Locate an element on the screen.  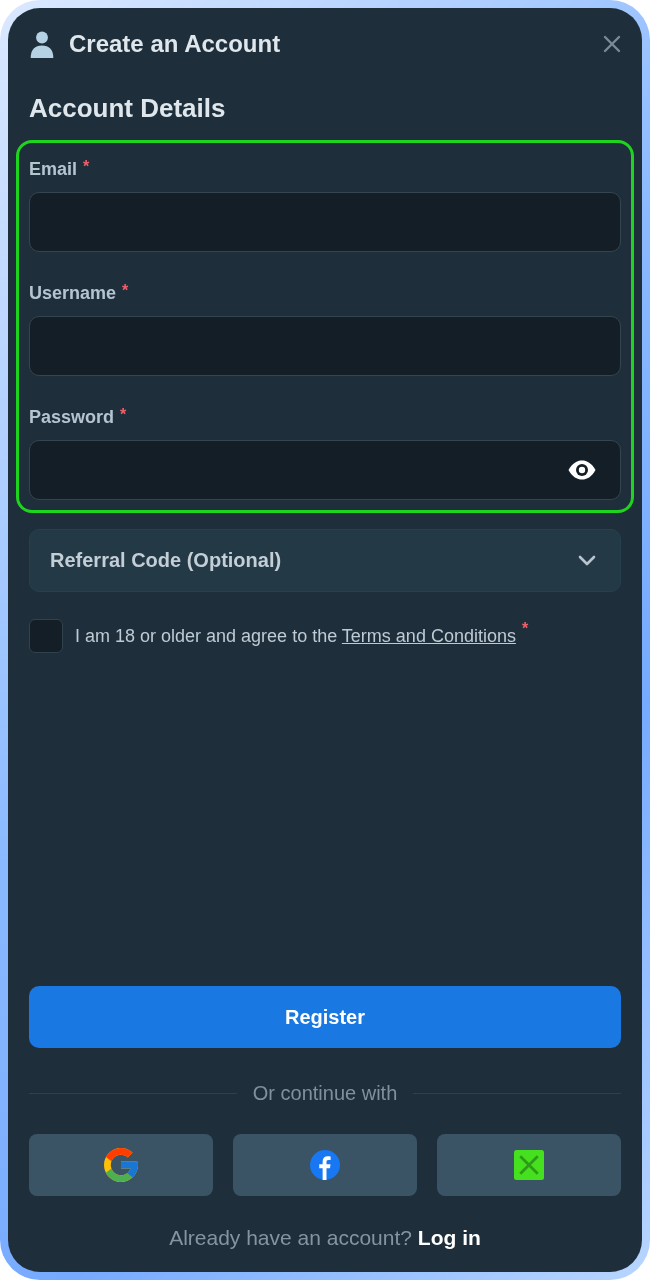
field-label: Password is located at coordinates (72, 417).